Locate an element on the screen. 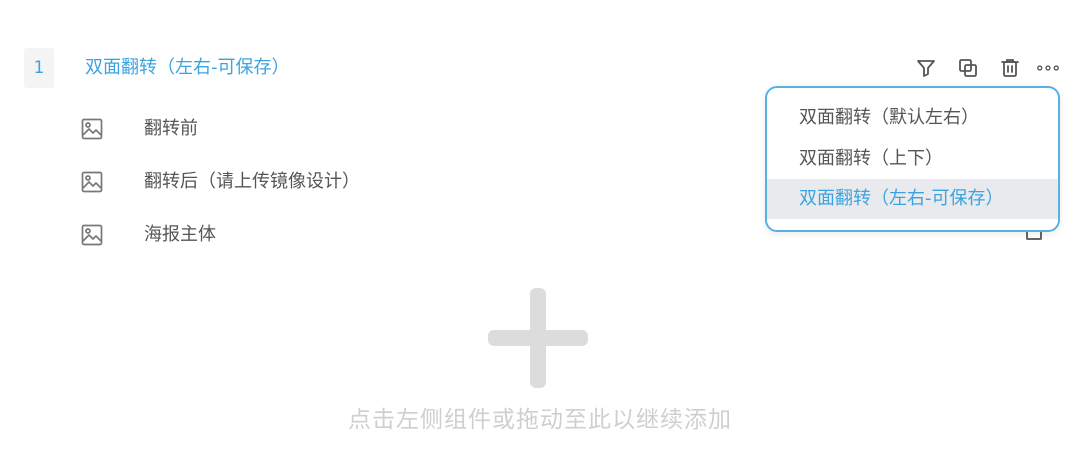  group-toolbar is located at coordinates (972, 68).